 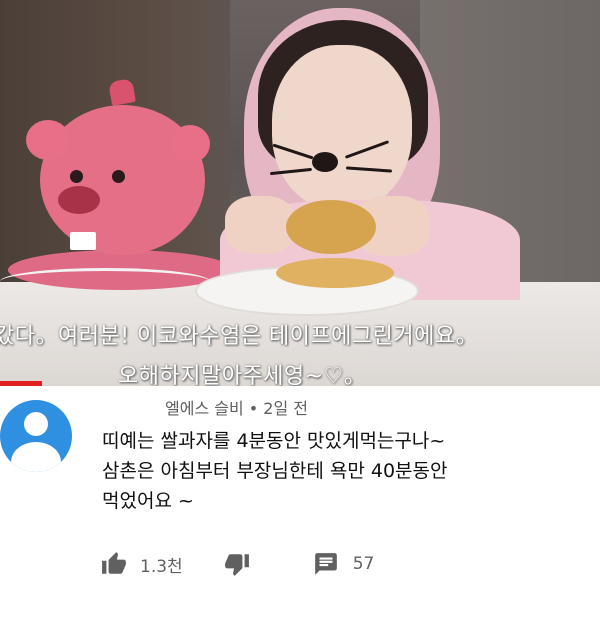 What do you see at coordinates (21, 383) in the screenshot?
I see `video-progress-bar` at bounding box center [21, 383].